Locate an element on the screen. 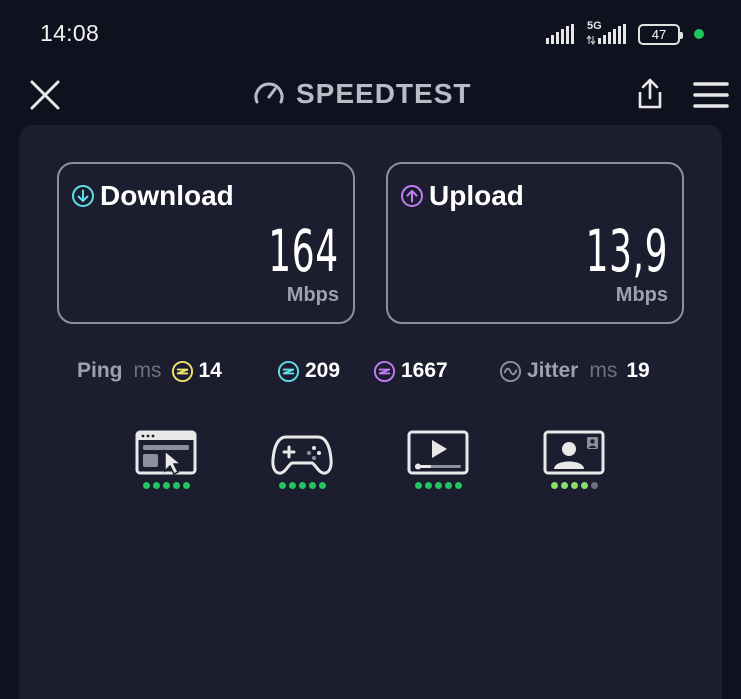 The image size is (741, 699). speedometer-icon is located at coordinates (269, 93).